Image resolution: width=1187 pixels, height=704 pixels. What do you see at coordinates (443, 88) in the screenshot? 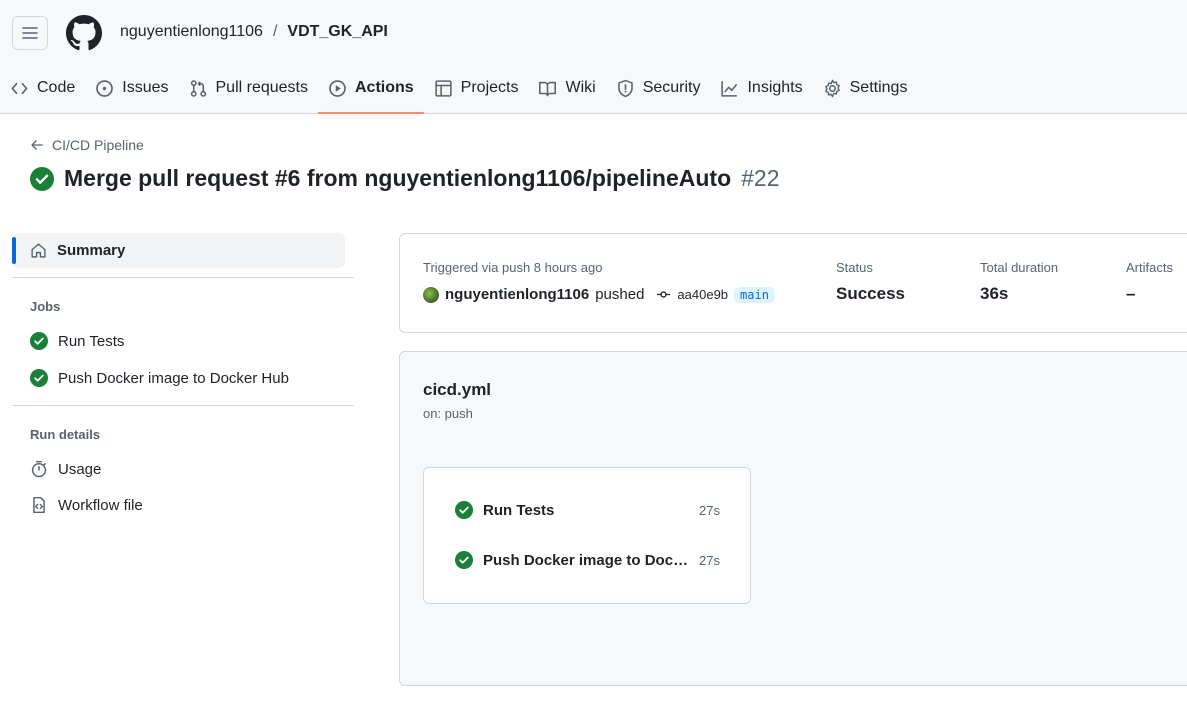
I see `table-icon` at bounding box center [443, 88].